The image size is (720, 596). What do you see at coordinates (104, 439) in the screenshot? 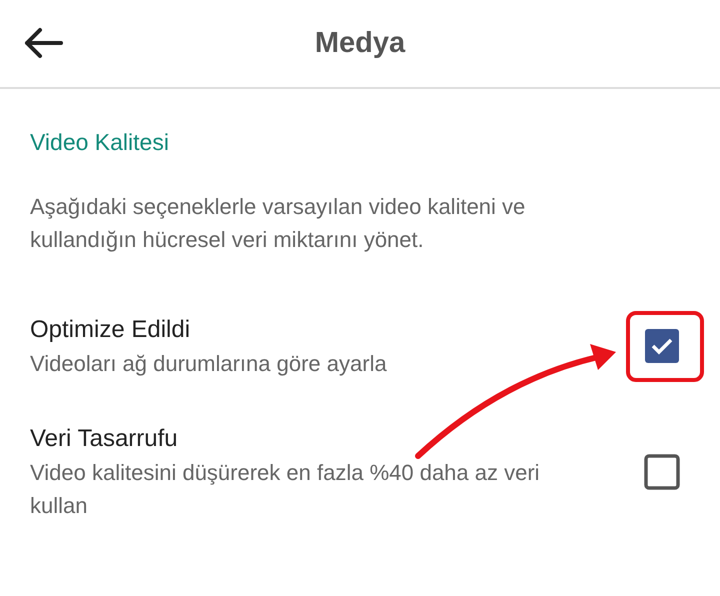
I see `option-title: Veri Tasarrufu` at bounding box center [104, 439].